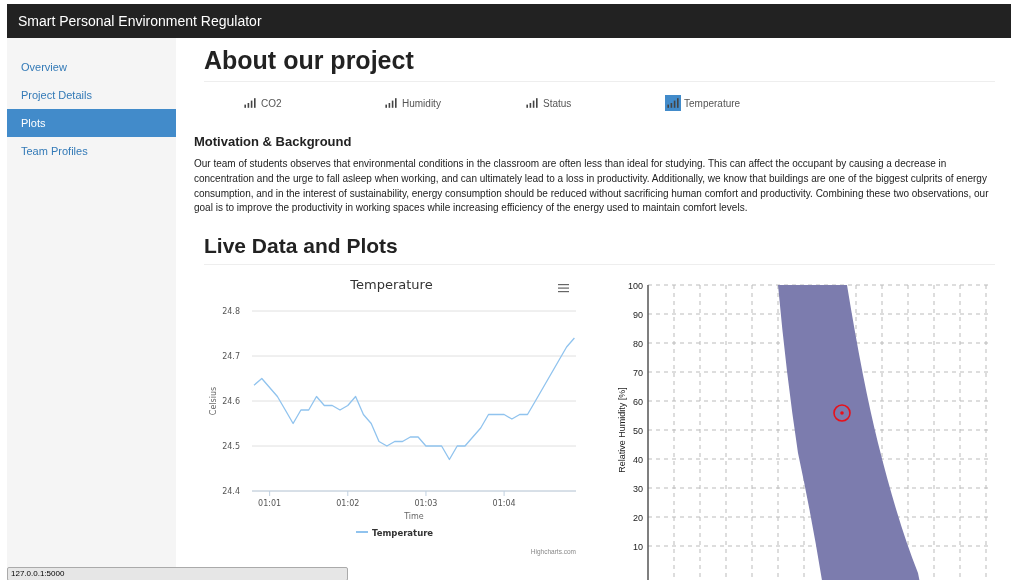  What do you see at coordinates (140, 21) in the screenshot?
I see `brand-title: Smart Personal Environment Regulator` at bounding box center [140, 21].